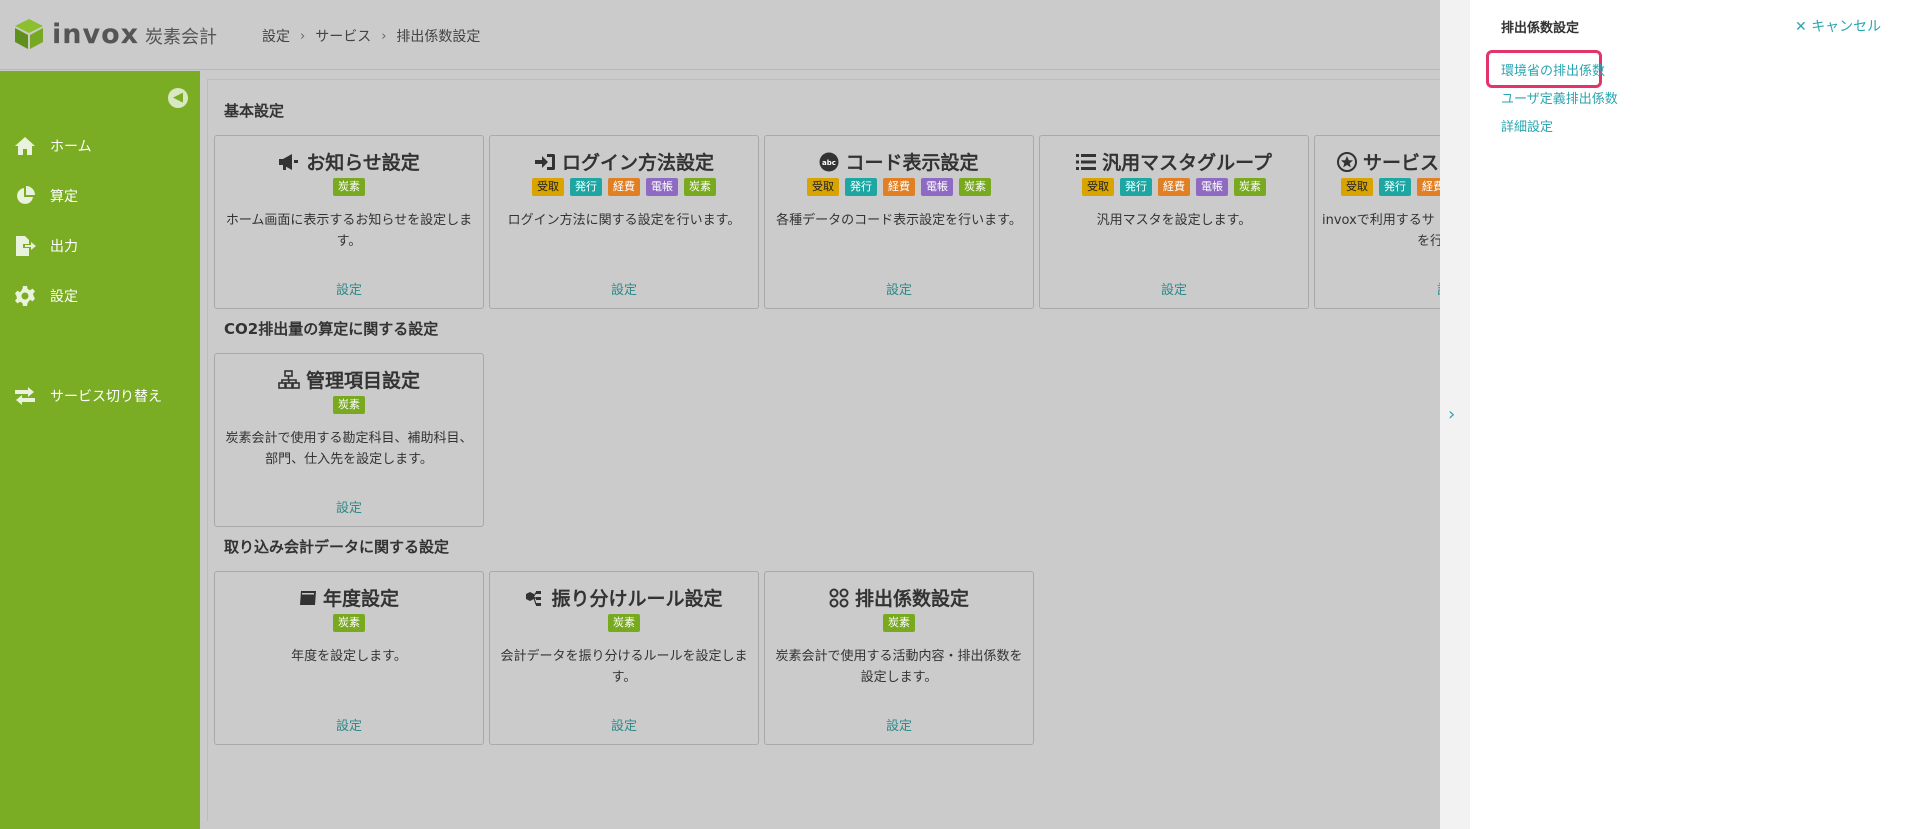 This screenshot has height=829, width=1914. Describe the element at coordinates (25, 246) in the screenshot. I see `file-export-icon` at that location.